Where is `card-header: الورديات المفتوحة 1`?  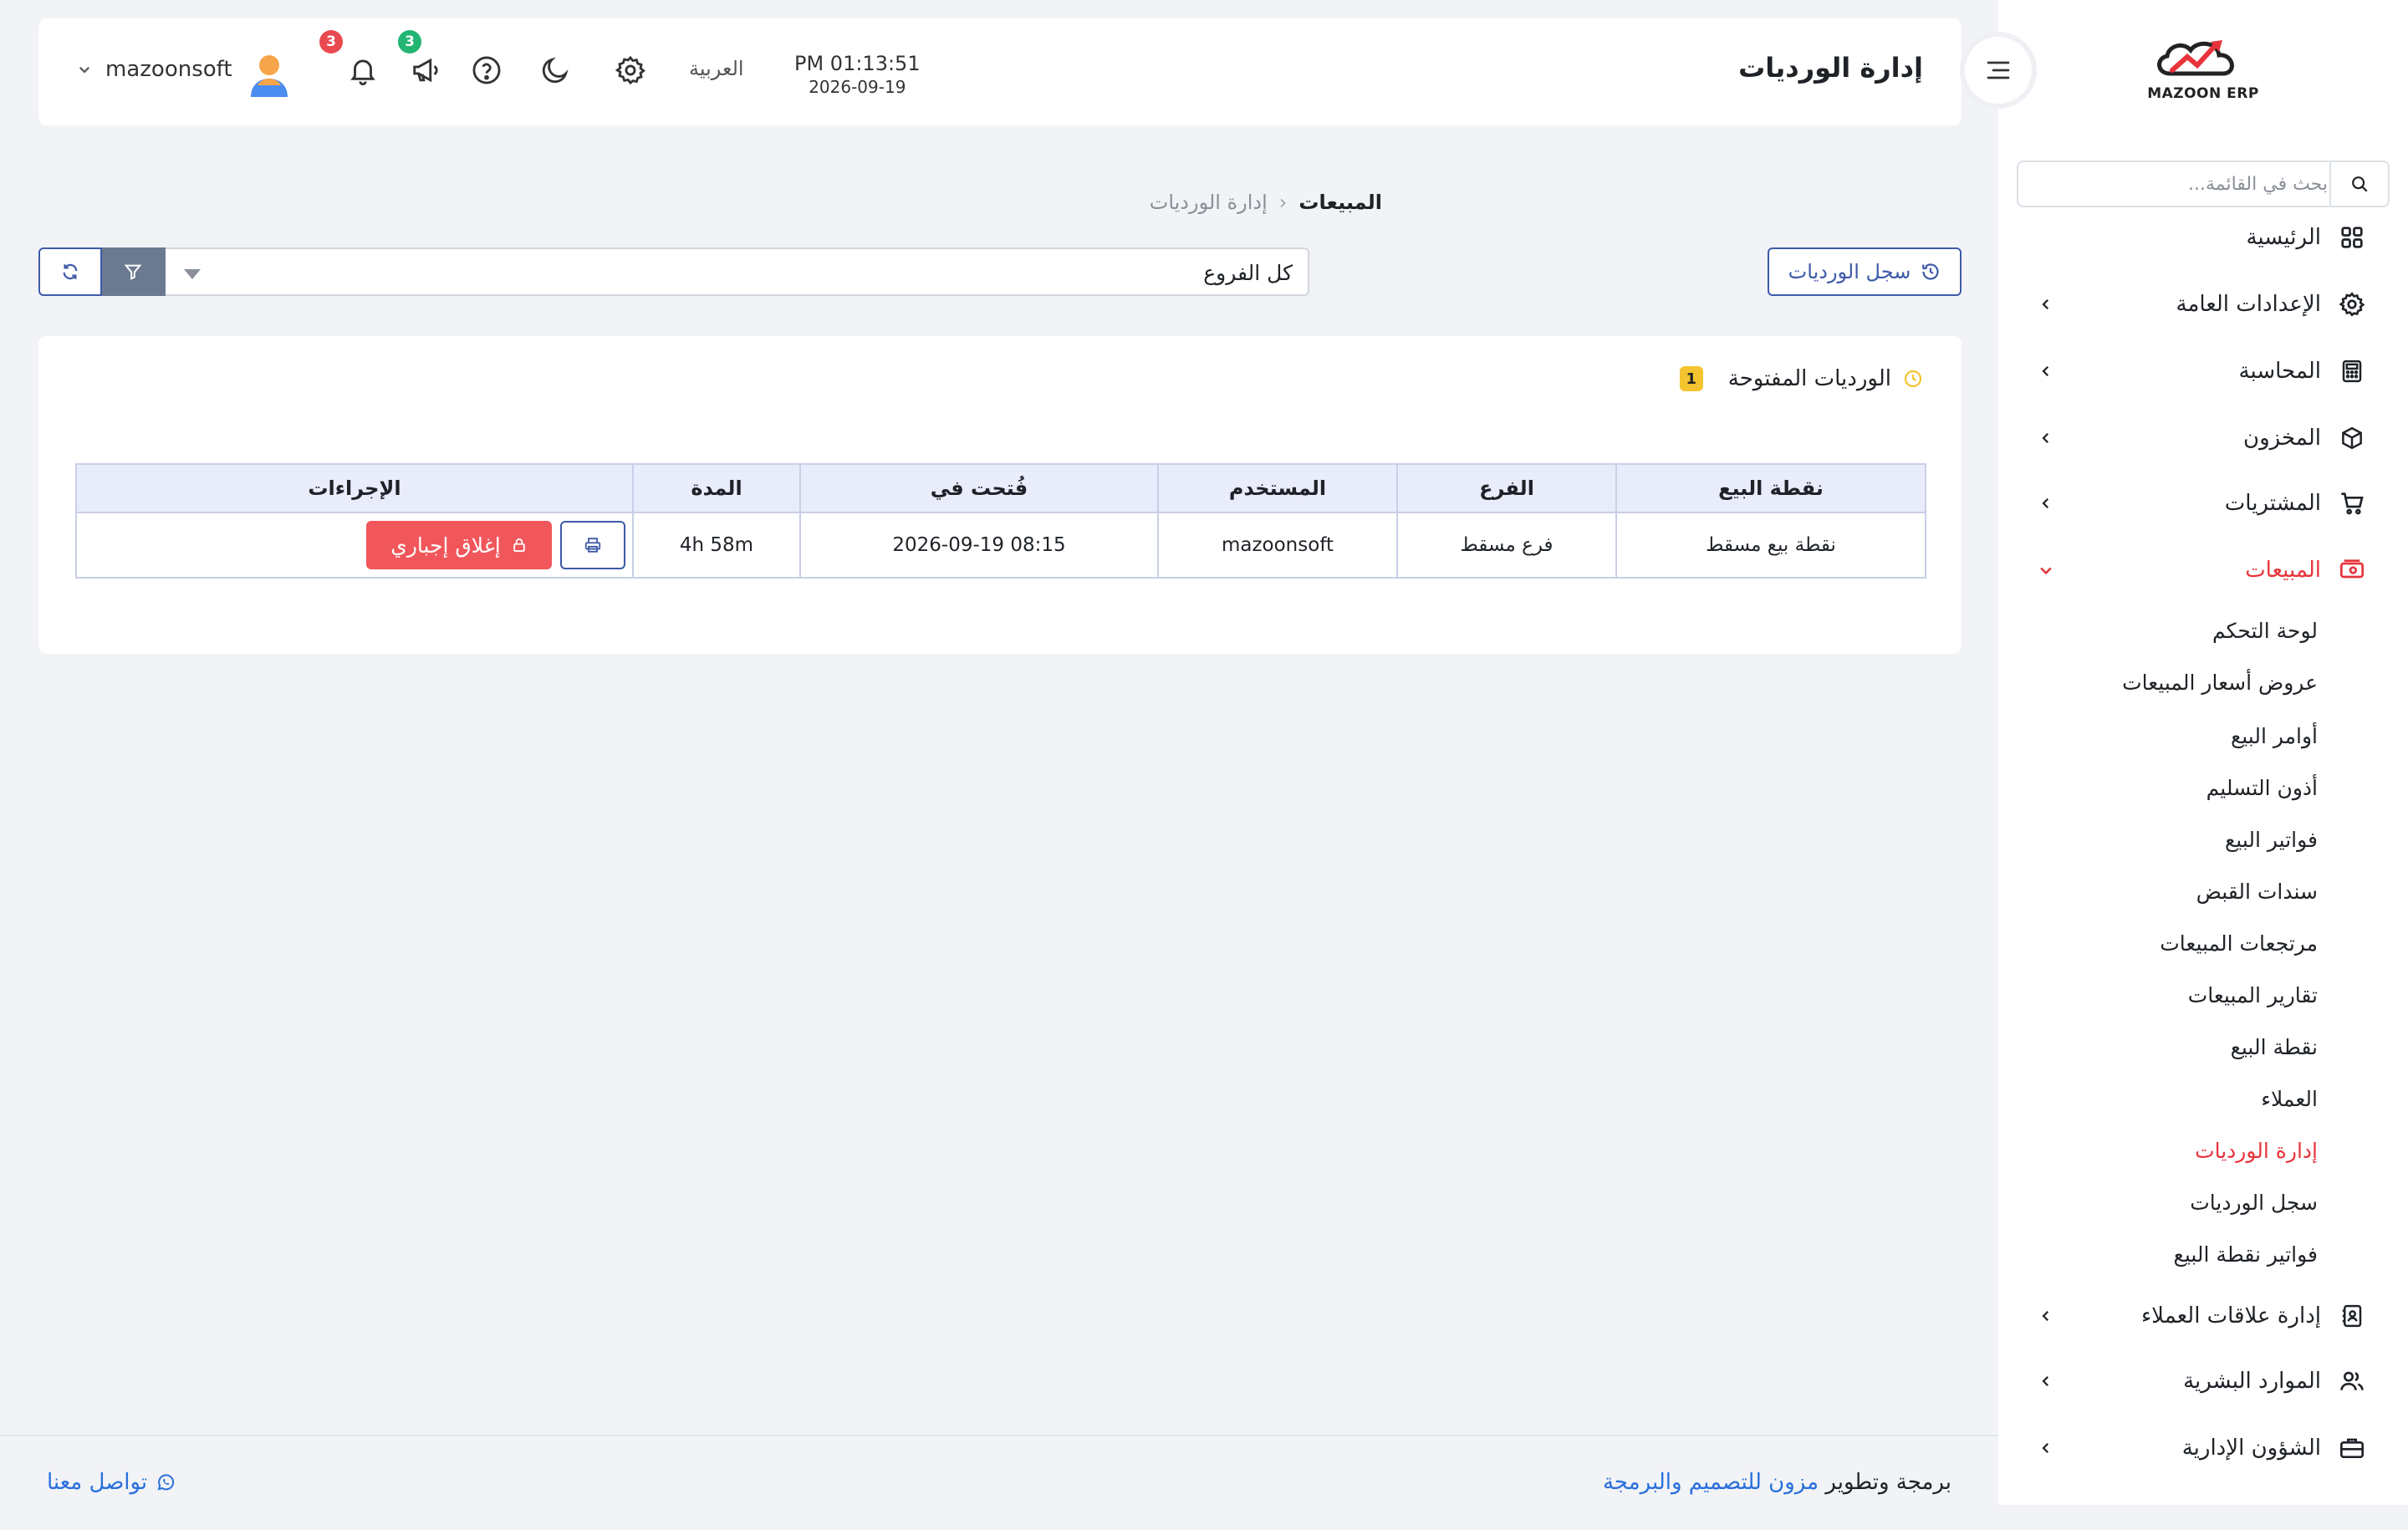 card-header: الورديات المفتوحة 1 is located at coordinates (1801, 378).